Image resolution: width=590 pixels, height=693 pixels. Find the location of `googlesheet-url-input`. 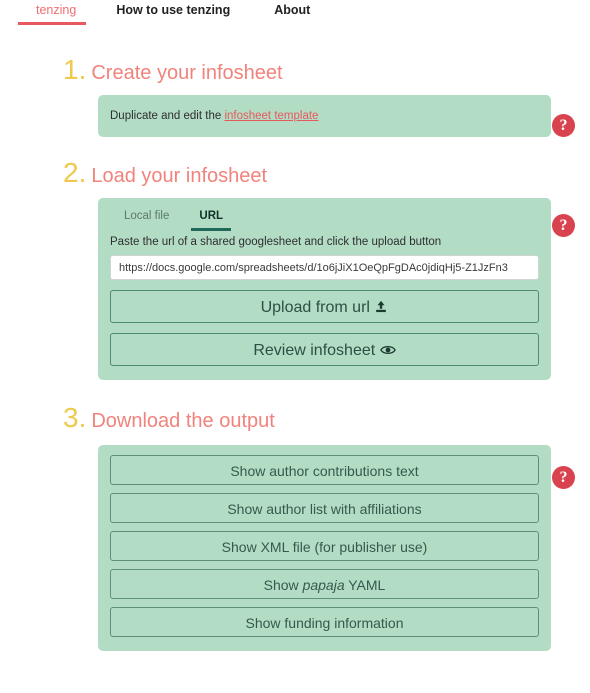

googlesheet-url-input is located at coordinates (324, 267).